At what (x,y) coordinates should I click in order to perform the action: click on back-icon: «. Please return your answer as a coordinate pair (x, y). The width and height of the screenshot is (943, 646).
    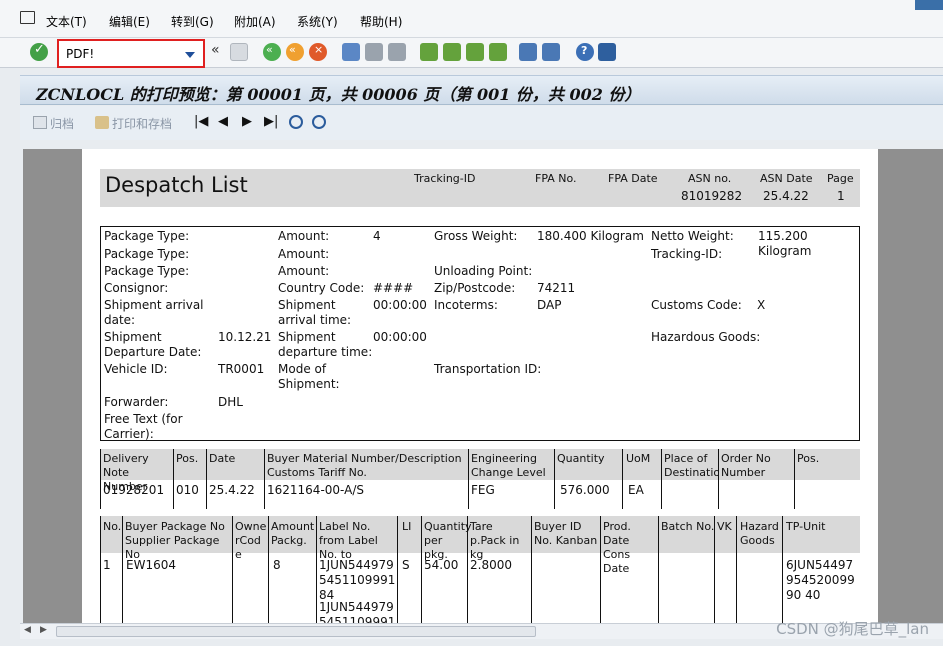
    Looking at the image, I should click on (272, 52).